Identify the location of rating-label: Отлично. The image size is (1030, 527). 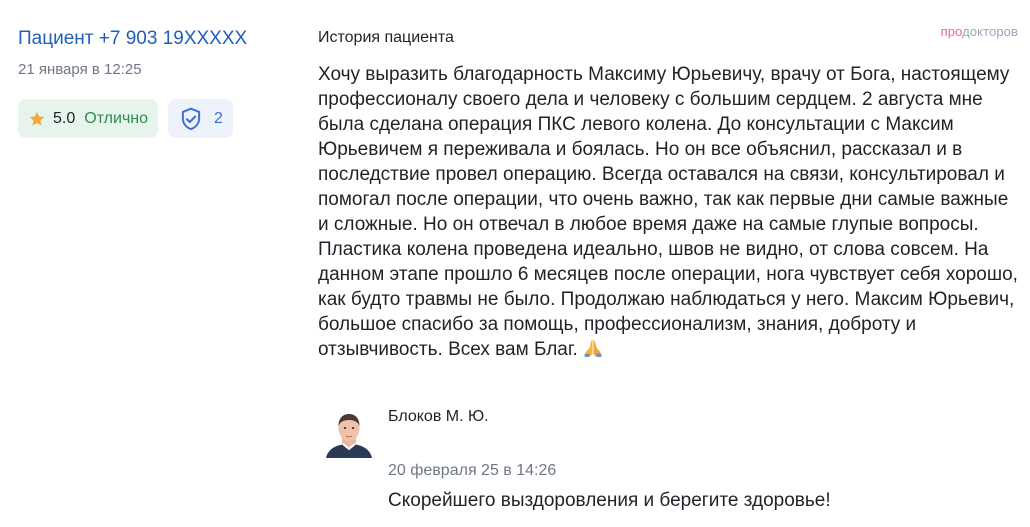
(116, 118).